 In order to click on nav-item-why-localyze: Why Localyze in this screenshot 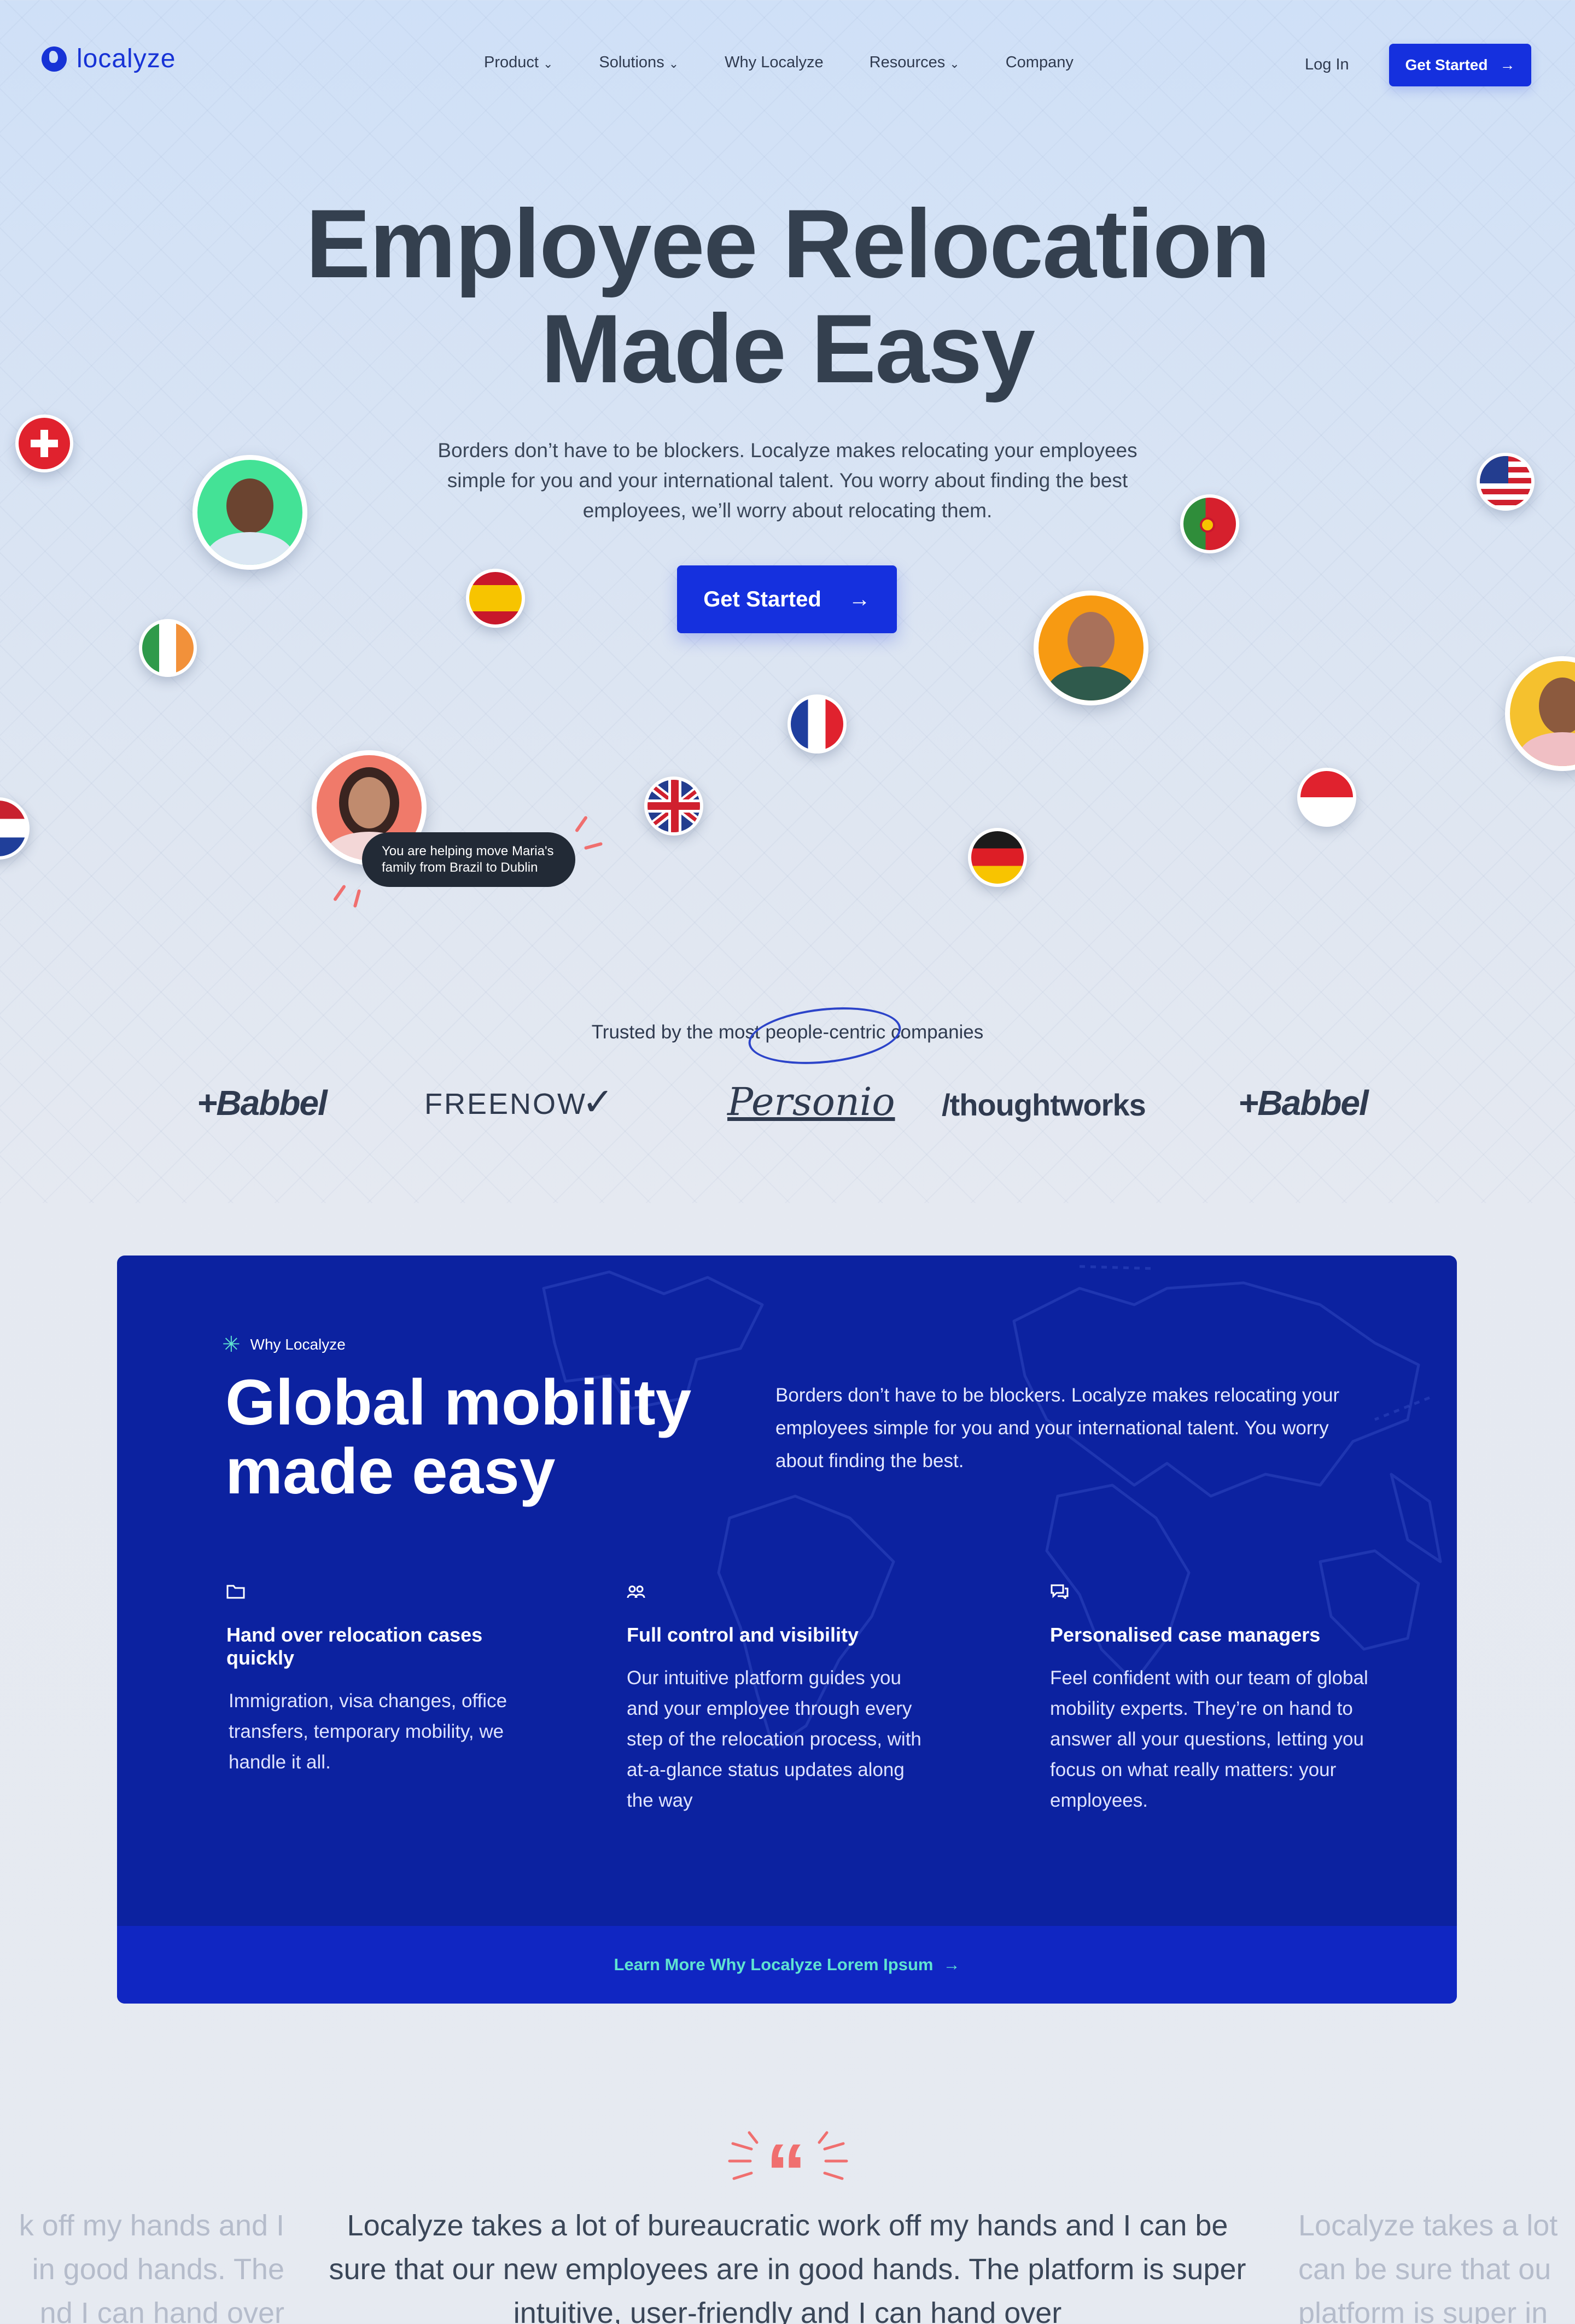, I will do `click(774, 63)`.